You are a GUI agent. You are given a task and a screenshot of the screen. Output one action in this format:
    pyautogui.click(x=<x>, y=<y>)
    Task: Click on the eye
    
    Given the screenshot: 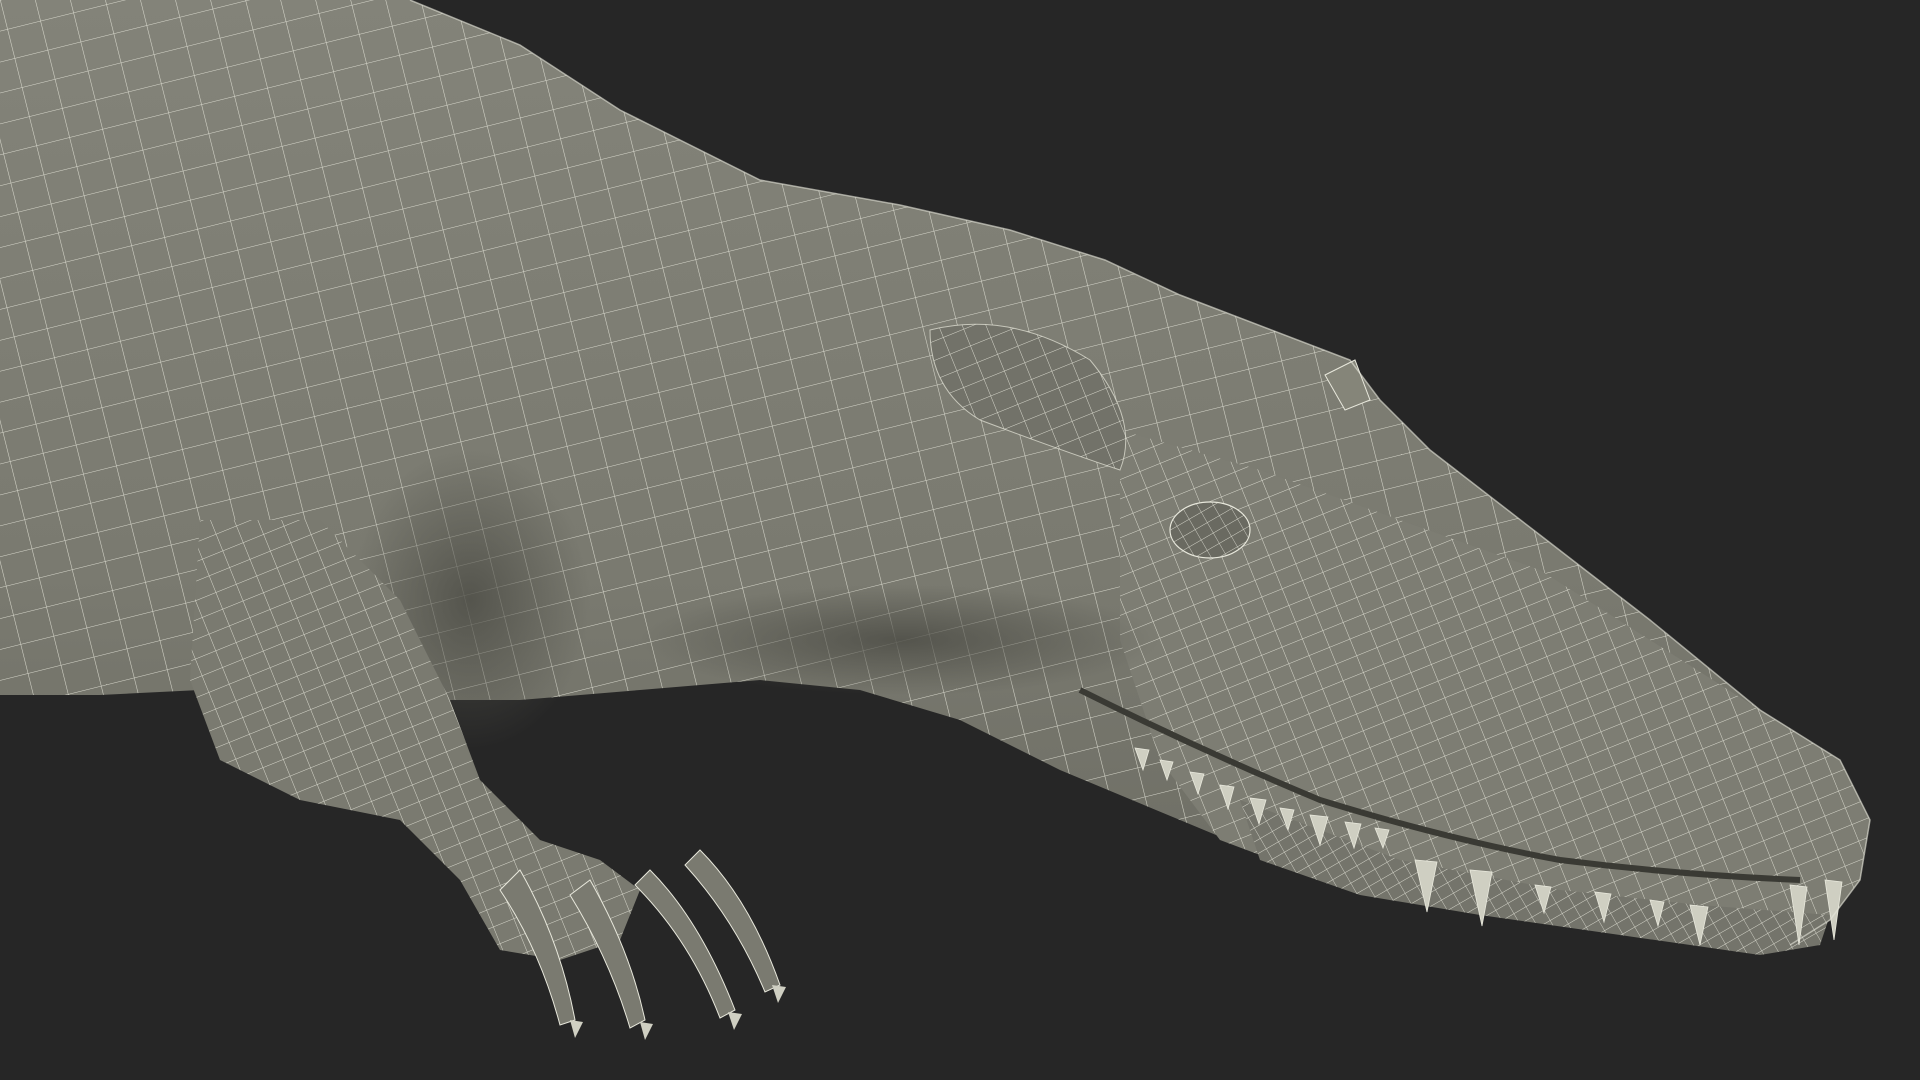 What is the action you would take?
    pyautogui.click(x=1210, y=530)
    